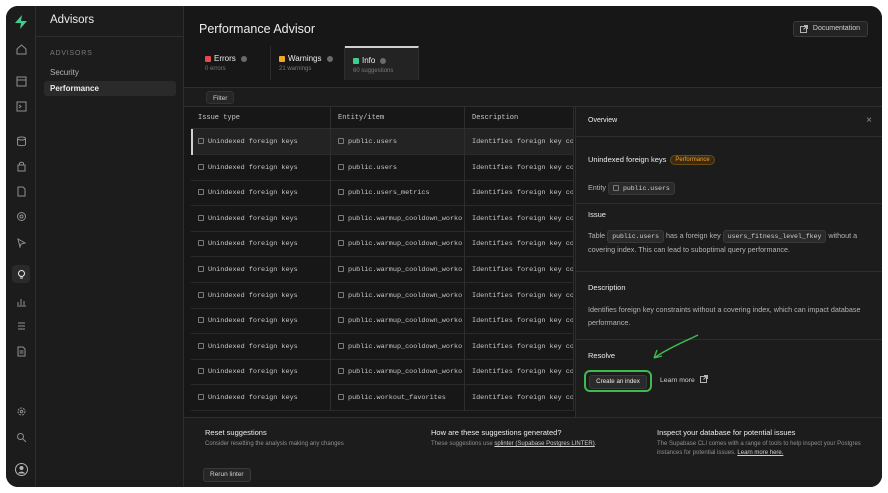 Image resolution: width=888 pixels, height=493 pixels. I want to click on column-header-description: Description, so click(519, 118).